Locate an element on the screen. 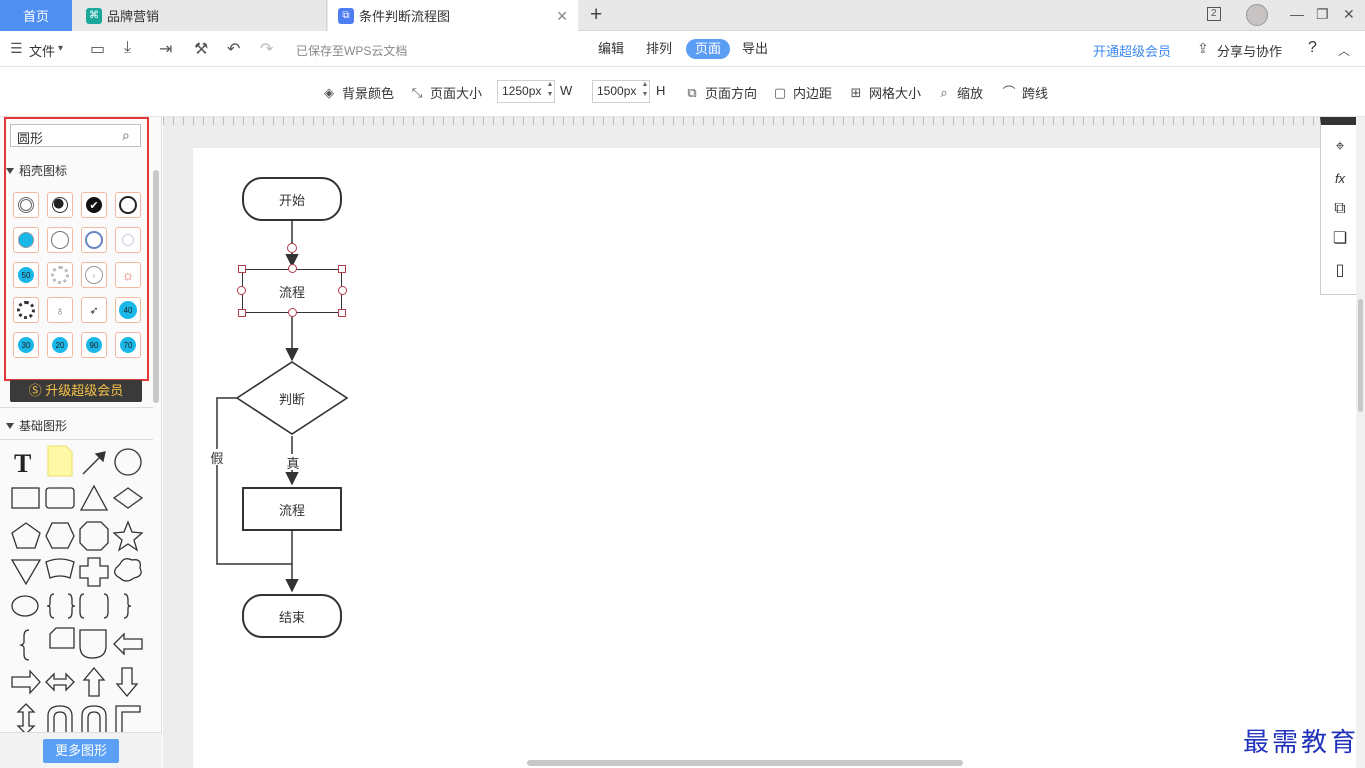 This screenshot has width=1365, height=768. vertical-scroll-thumb is located at coordinates (1360, 355).